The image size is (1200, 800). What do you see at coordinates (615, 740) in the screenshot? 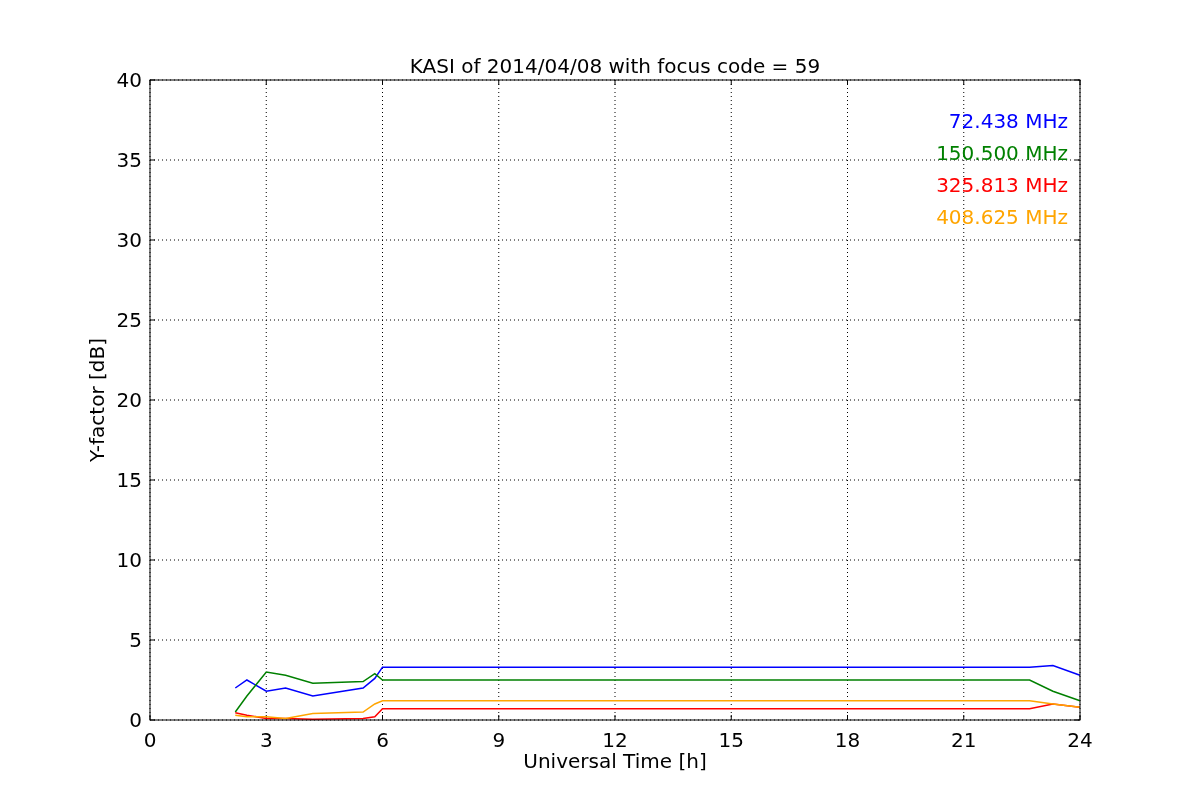
I see `x-tick-label: 12` at bounding box center [615, 740].